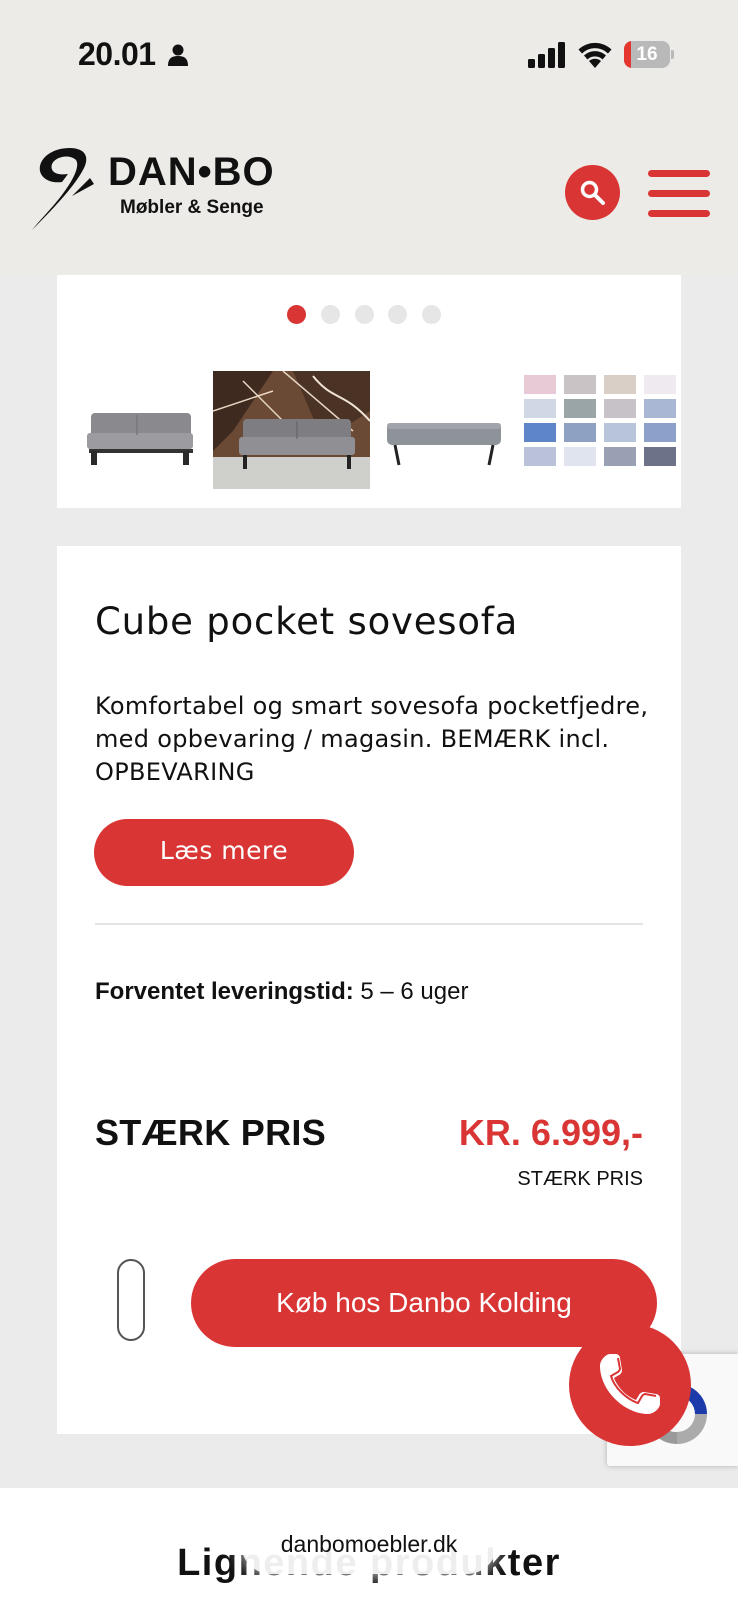  I want to click on browser-url-bar: danbomoebler.dk, so click(369, 1544).